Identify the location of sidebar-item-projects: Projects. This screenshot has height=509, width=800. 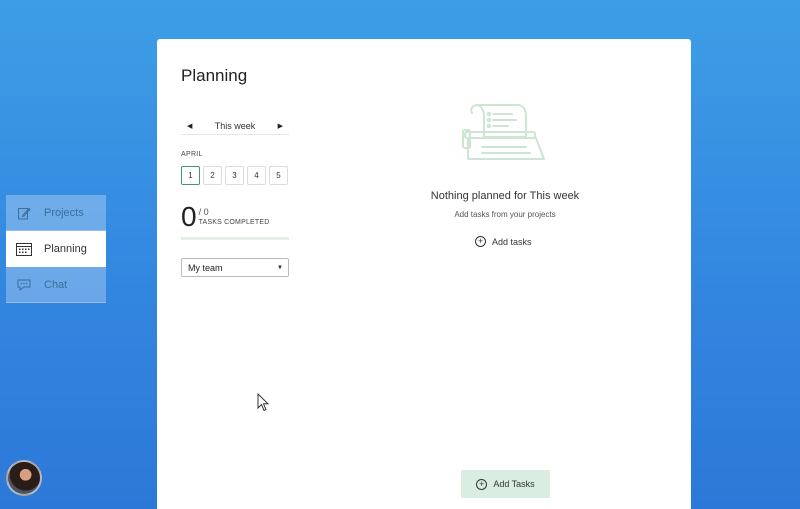
(56, 213).